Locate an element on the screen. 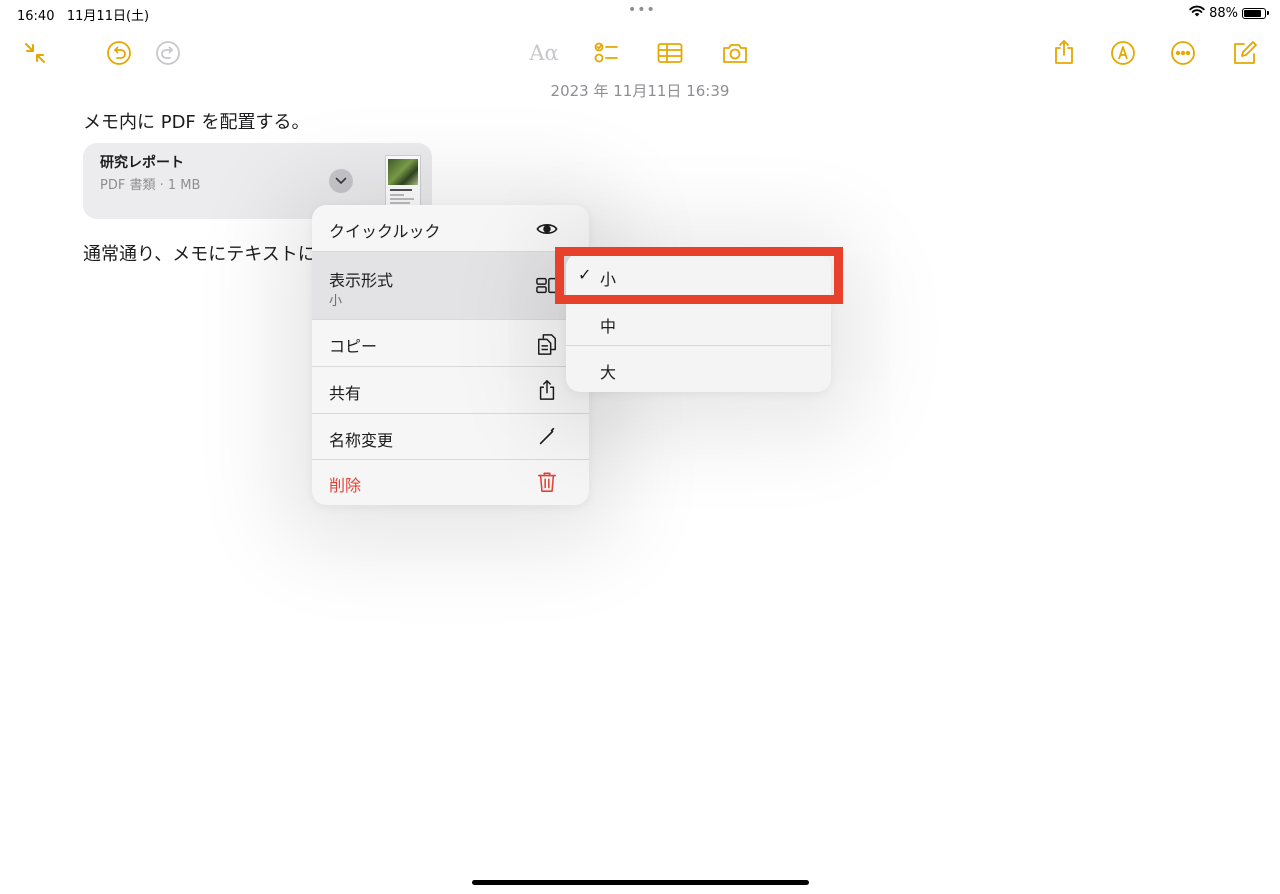  status-right: 88% is located at coordinates (1229, 13).